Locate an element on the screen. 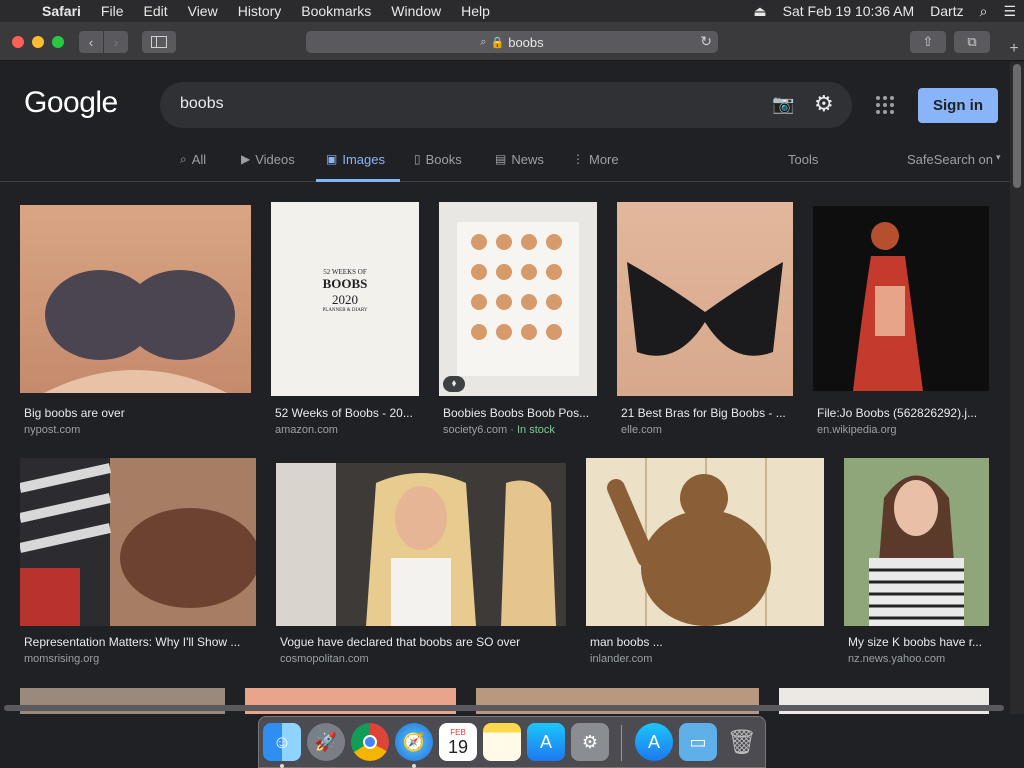 The height and width of the screenshot is (768, 1024). trash-icon: 🗑 is located at coordinates (742, 742).